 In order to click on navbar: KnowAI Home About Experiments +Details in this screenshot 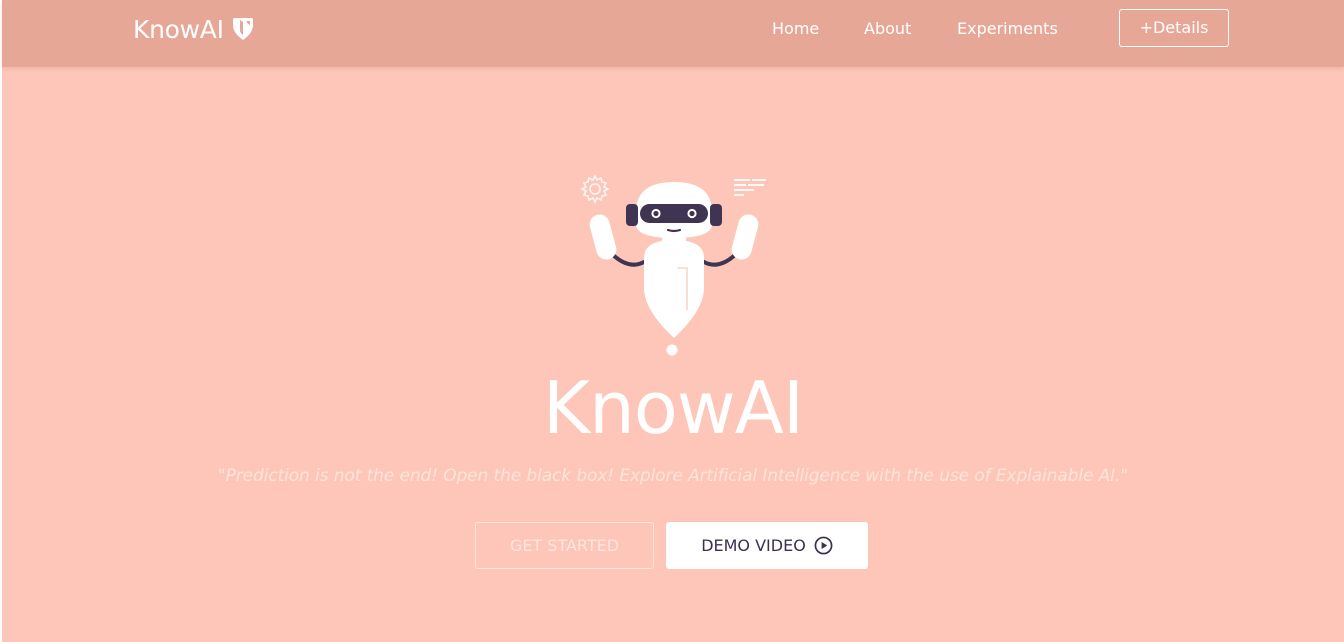, I will do `click(673, 33)`.